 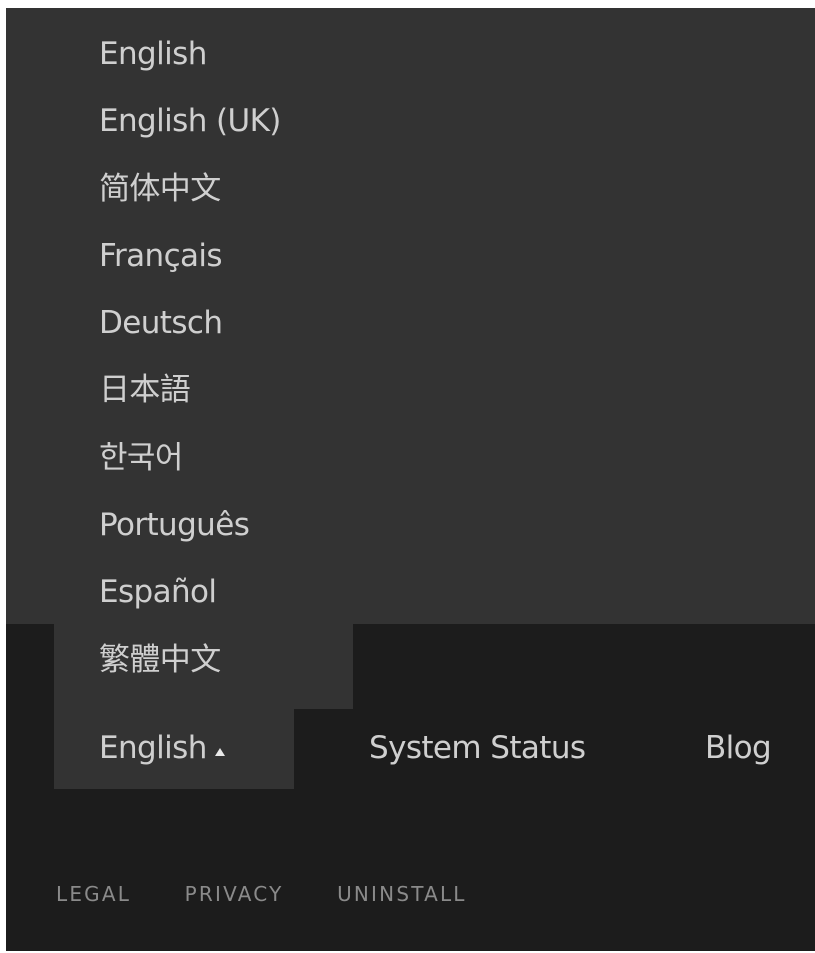 What do you see at coordinates (190, 341) in the screenshot?
I see `language-option-german: Deutsch` at bounding box center [190, 341].